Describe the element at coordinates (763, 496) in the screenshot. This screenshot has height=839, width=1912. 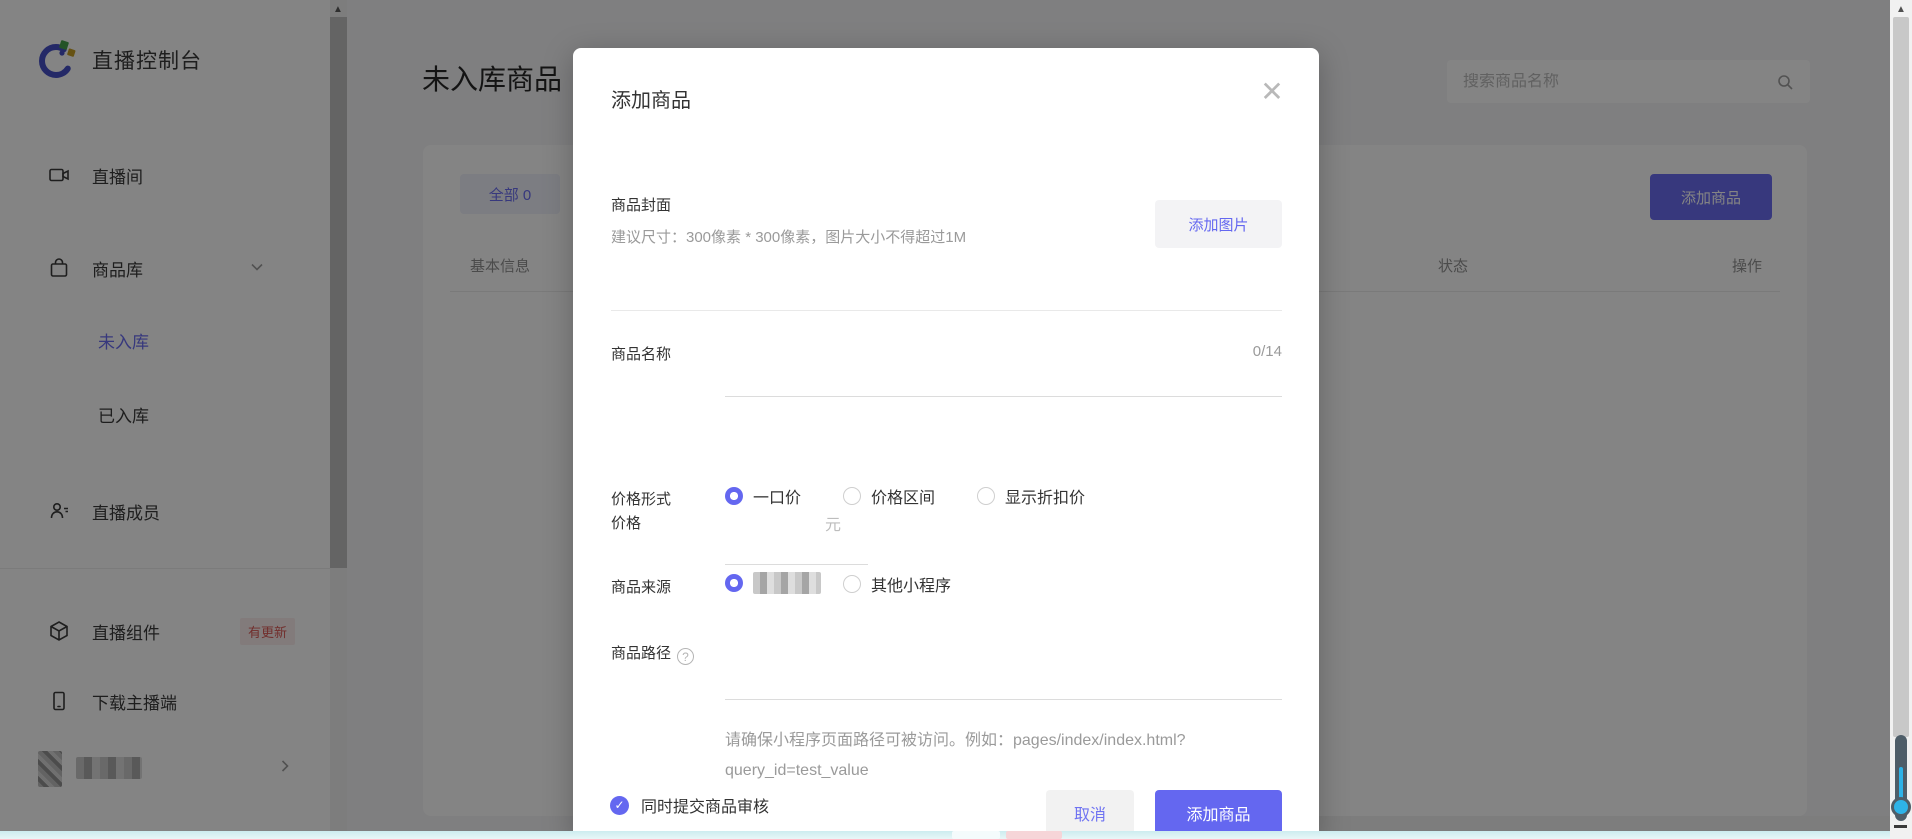
I see `radio-fixed-price: 一口价` at that location.